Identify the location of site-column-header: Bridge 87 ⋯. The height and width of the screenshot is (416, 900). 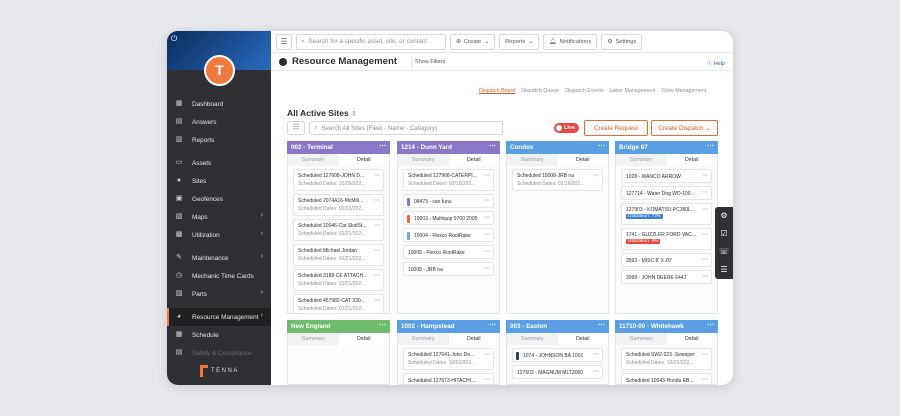
(666, 147).